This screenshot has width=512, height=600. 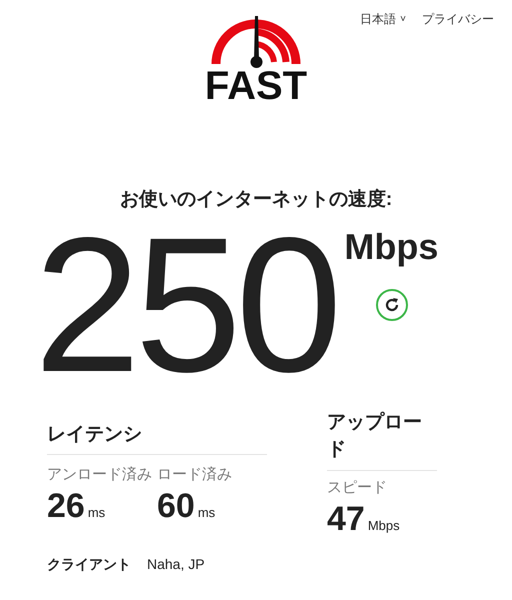 What do you see at coordinates (256, 86) in the screenshot?
I see `logo-text: FAST` at bounding box center [256, 86].